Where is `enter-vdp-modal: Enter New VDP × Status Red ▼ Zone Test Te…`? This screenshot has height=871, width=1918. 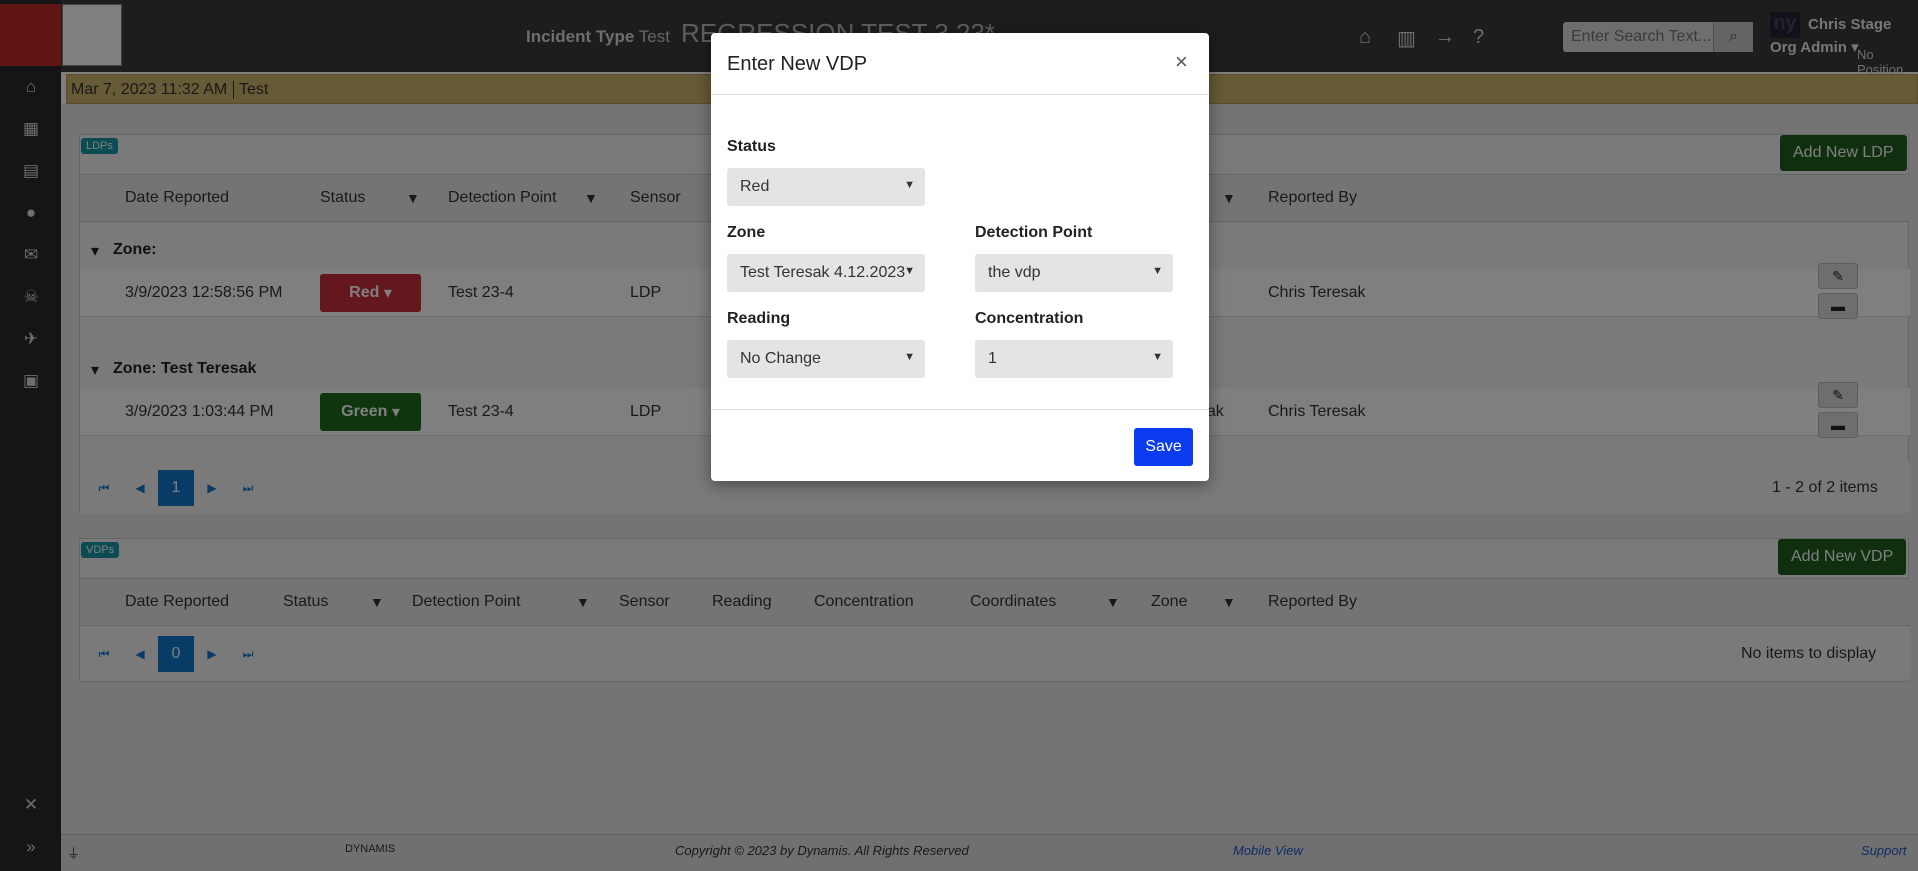
enter-vdp-modal: Enter New VDP × Status Red ▼ Zone Test Te… is located at coordinates (960, 257).